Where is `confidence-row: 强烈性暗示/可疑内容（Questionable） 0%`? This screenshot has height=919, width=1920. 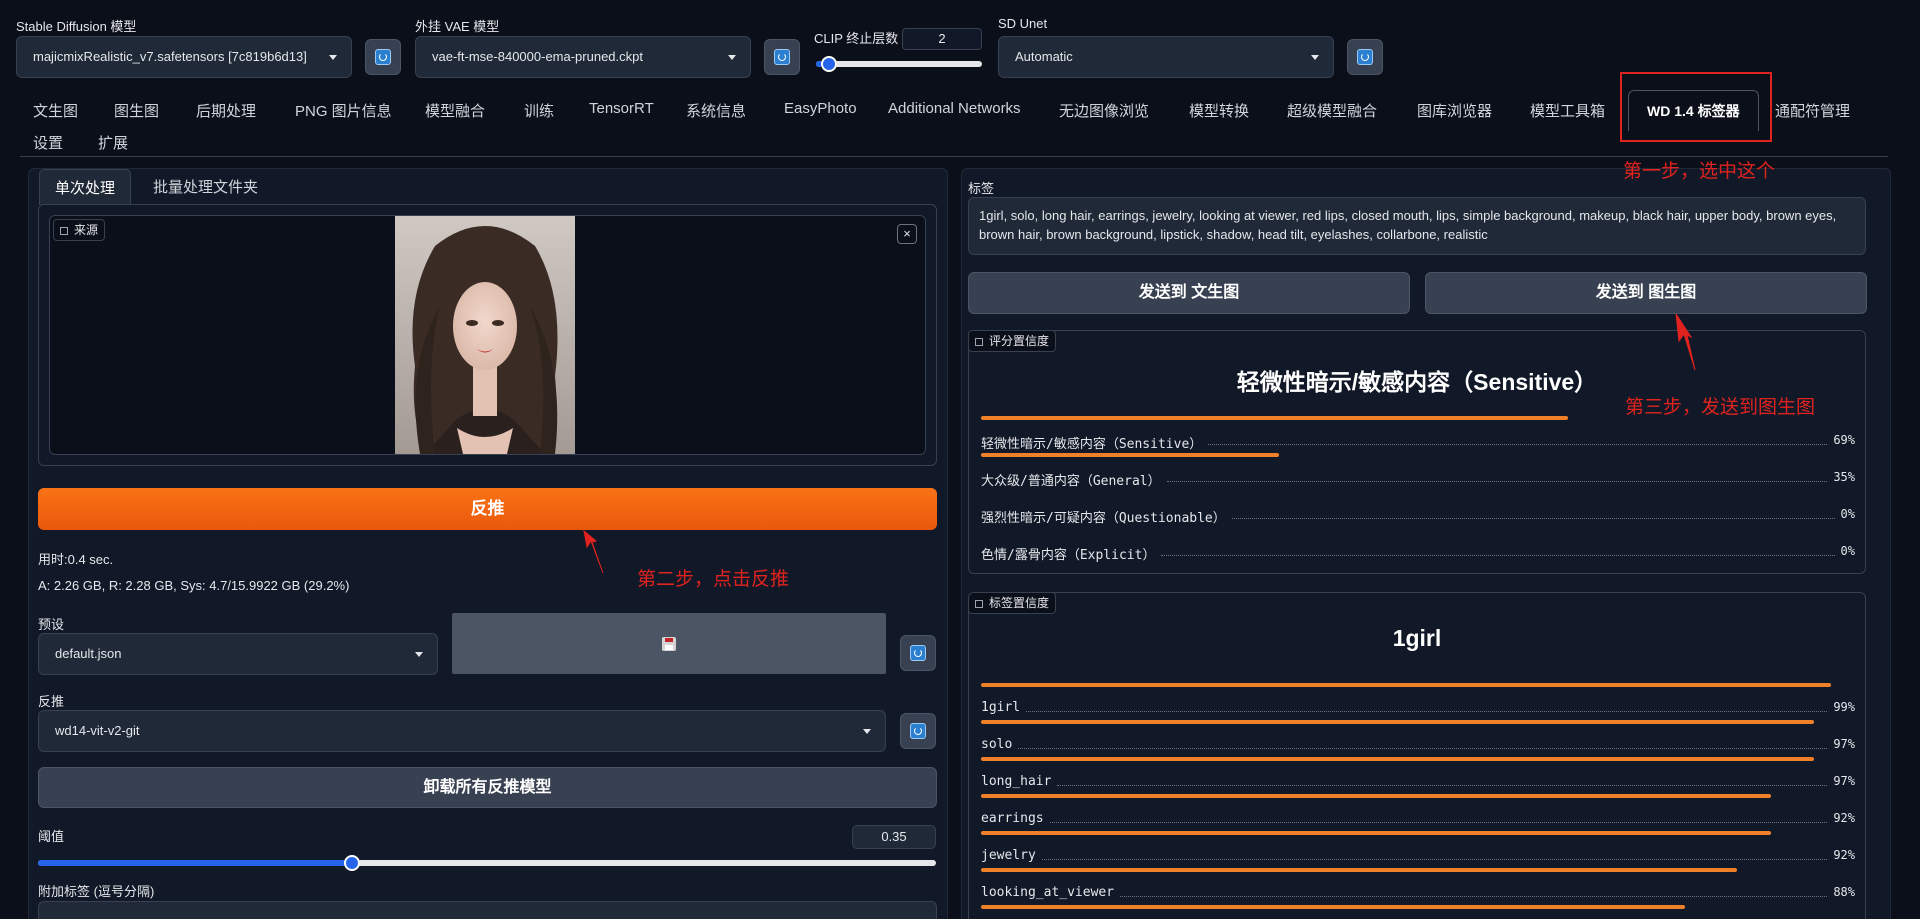 confidence-row: 强烈性暗示/可疑内容（Questionable） 0% is located at coordinates (1418, 516).